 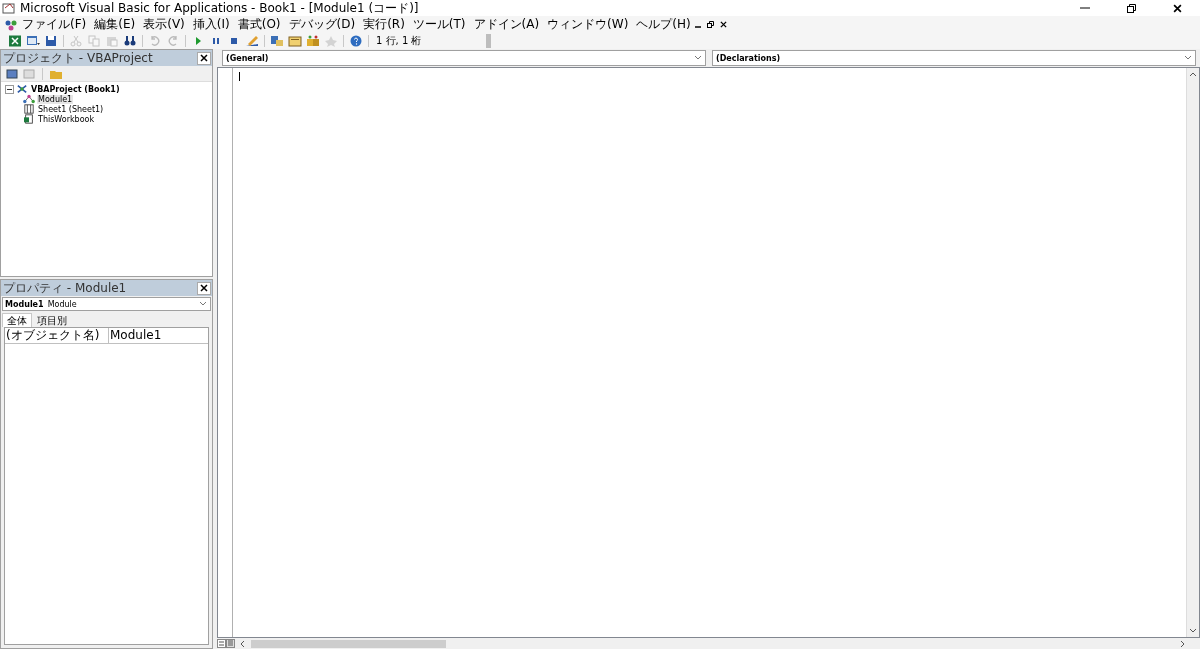 What do you see at coordinates (439, 24) in the screenshot?
I see `menu-item: ツール(T)` at bounding box center [439, 24].